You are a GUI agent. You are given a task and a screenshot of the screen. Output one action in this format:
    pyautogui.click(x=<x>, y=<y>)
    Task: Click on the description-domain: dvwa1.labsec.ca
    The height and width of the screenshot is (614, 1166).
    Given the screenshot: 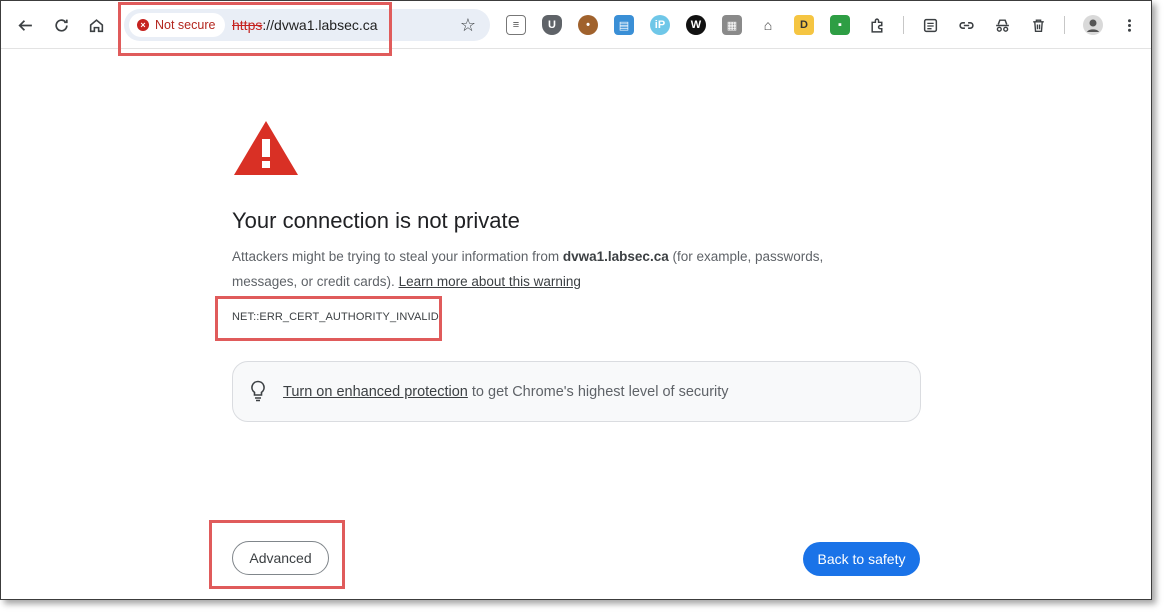 What is the action you would take?
    pyautogui.click(x=615, y=256)
    